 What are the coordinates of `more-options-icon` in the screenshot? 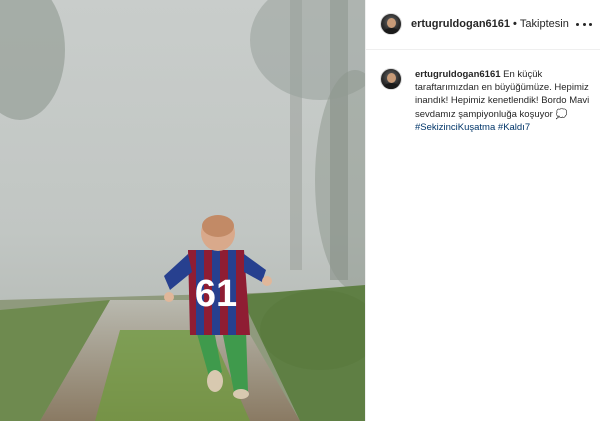 It's located at (584, 24).